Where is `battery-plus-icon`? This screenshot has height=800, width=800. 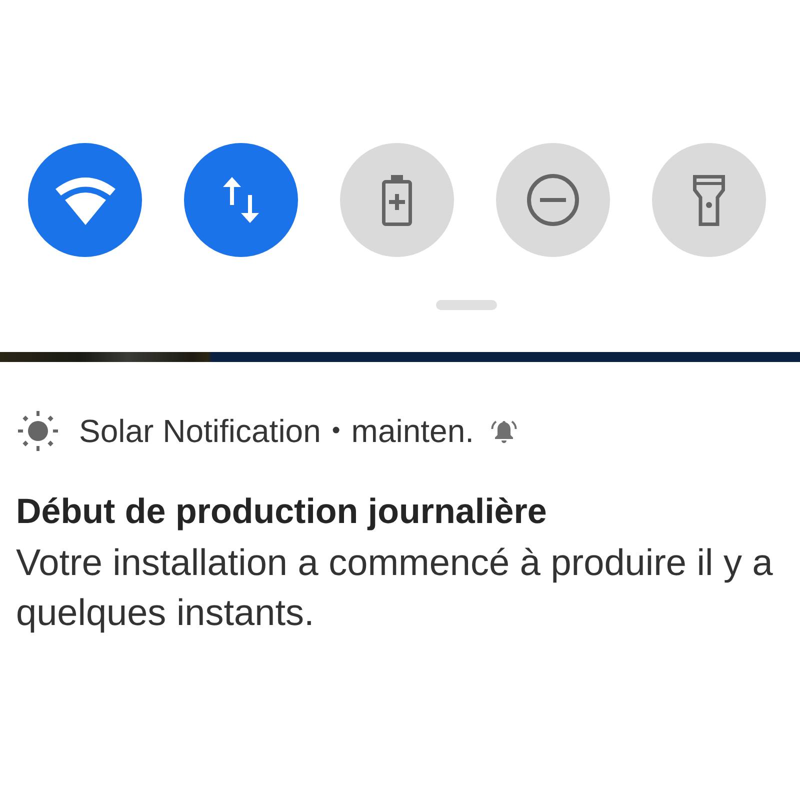 battery-plus-icon is located at coordinates (397, 200).